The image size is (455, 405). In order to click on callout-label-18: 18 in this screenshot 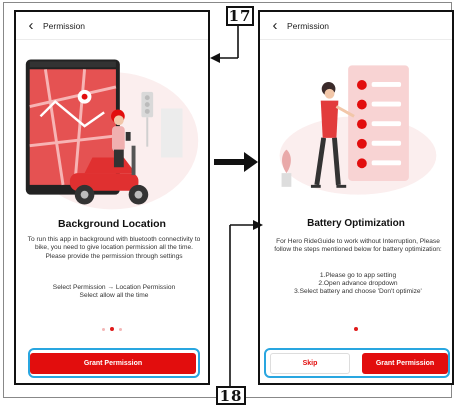, I will do `click(231, 395)`.